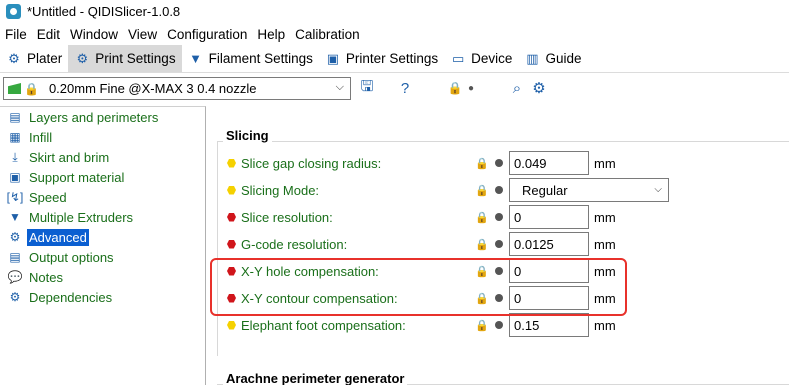 This screenshot has height=385, width=789. I want to click on compare-preset-icon: ?, so click(405, 88).